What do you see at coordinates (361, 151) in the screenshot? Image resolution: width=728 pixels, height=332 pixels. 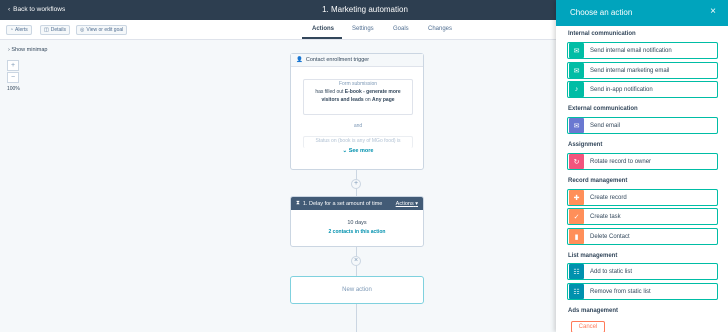 I see `see-more-label: See more` at bounding box center [361, 151].